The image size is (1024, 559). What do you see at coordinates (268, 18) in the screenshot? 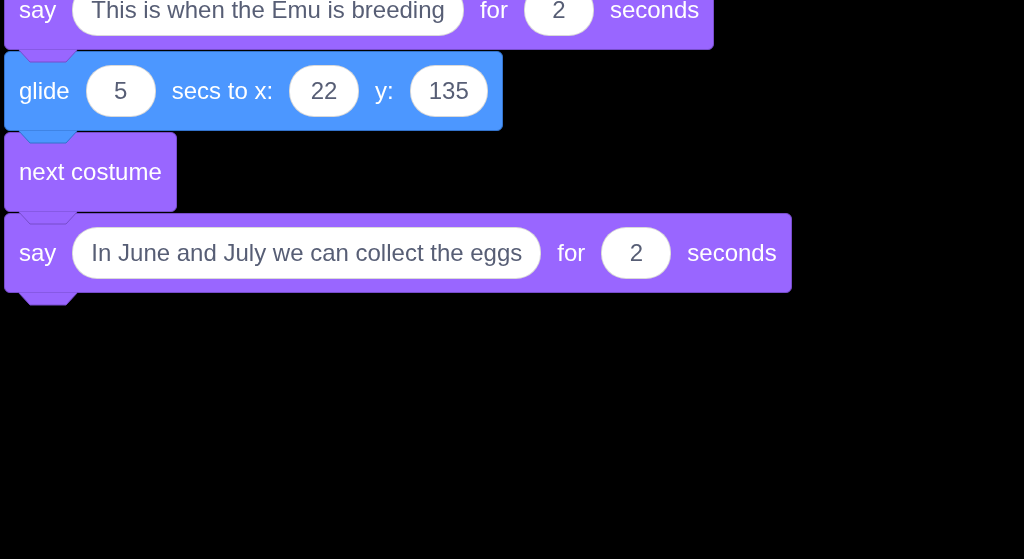
I see `input-field: This is when the Emu is breeding` at bounding box center [268, 18].